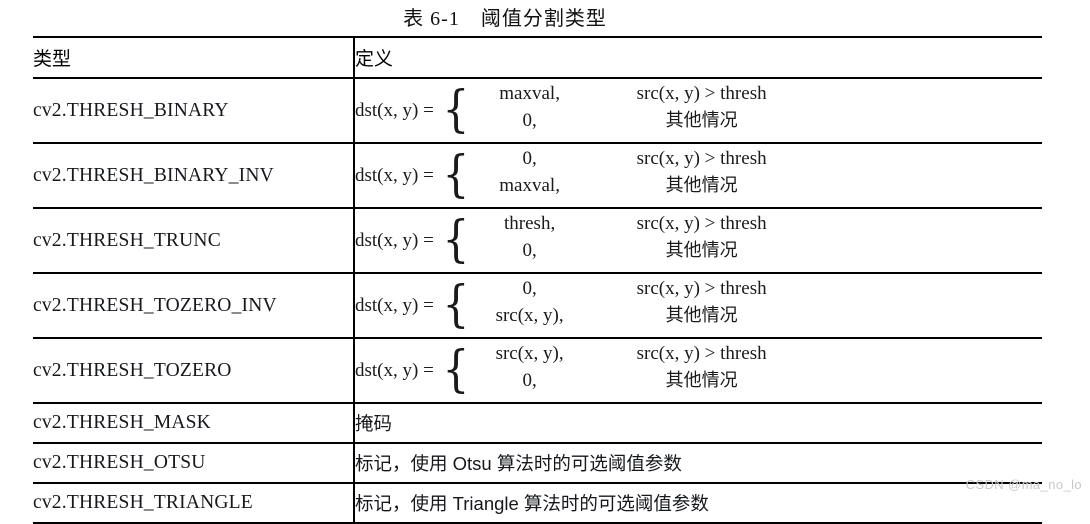  What do you see at coordinates (52, 59) in the screenshot?
I see `column-header-type-label: 类型` at bounding box center [52, 59].